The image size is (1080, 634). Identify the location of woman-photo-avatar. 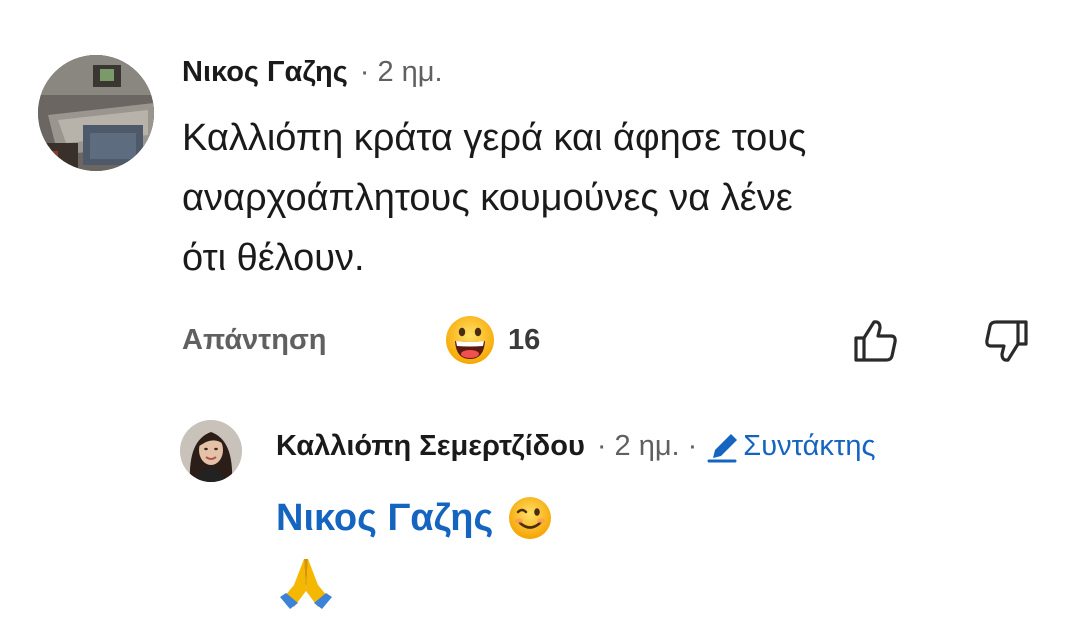
(211, 451).